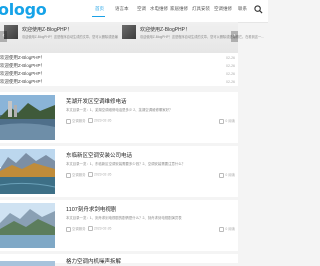  Describe the element at coordinates (201, 9) in the screenshot. I see `nav-item-5: 灯具安装` at that location.